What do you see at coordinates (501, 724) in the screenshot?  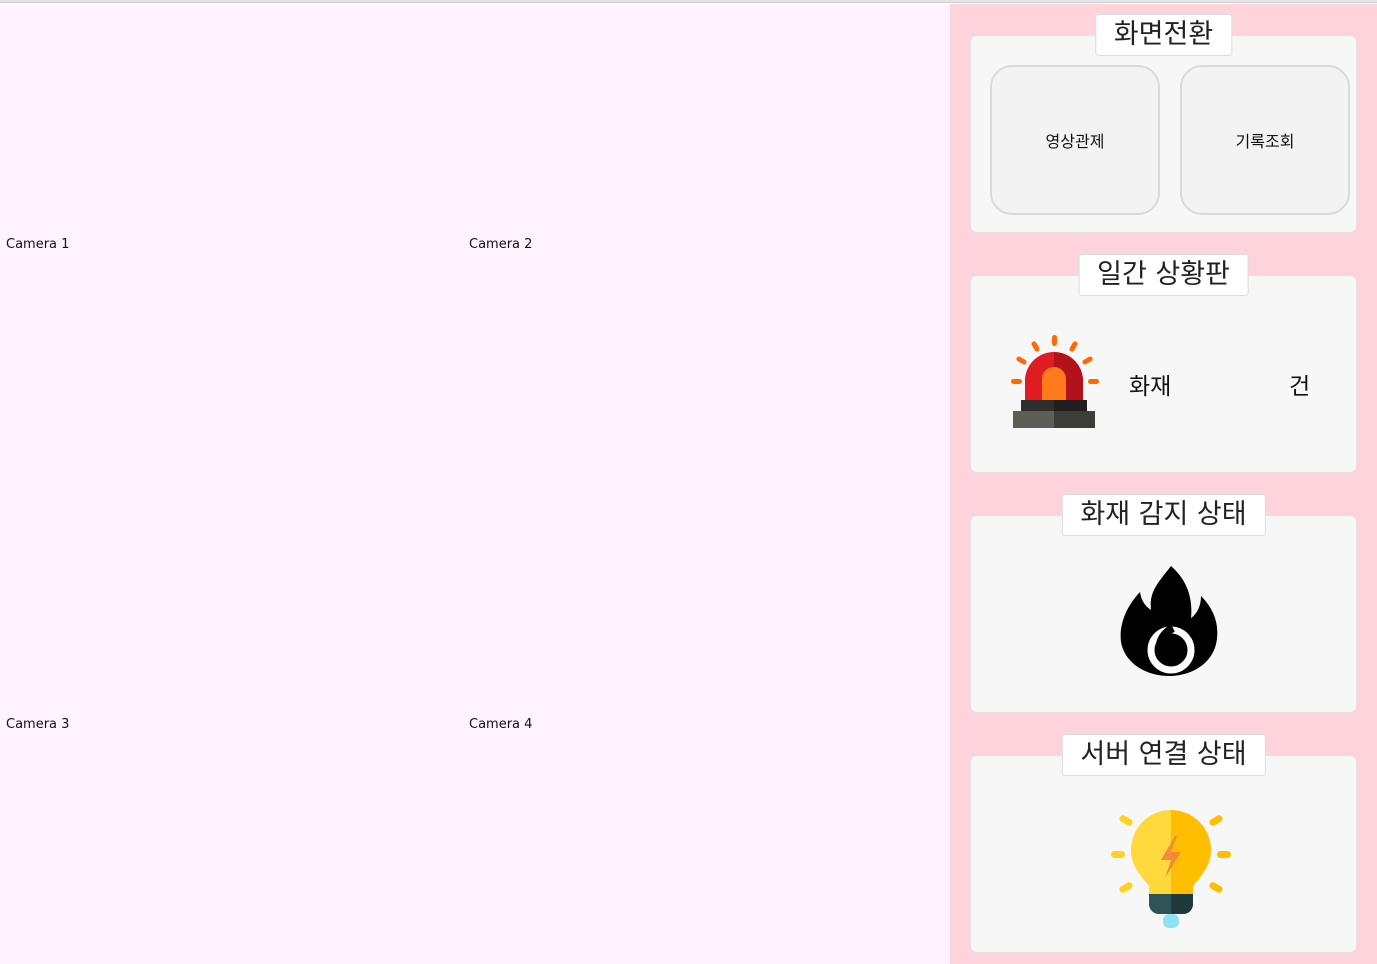 I see `camera-4-label: Camera 4` at bounding box center [501, 724].